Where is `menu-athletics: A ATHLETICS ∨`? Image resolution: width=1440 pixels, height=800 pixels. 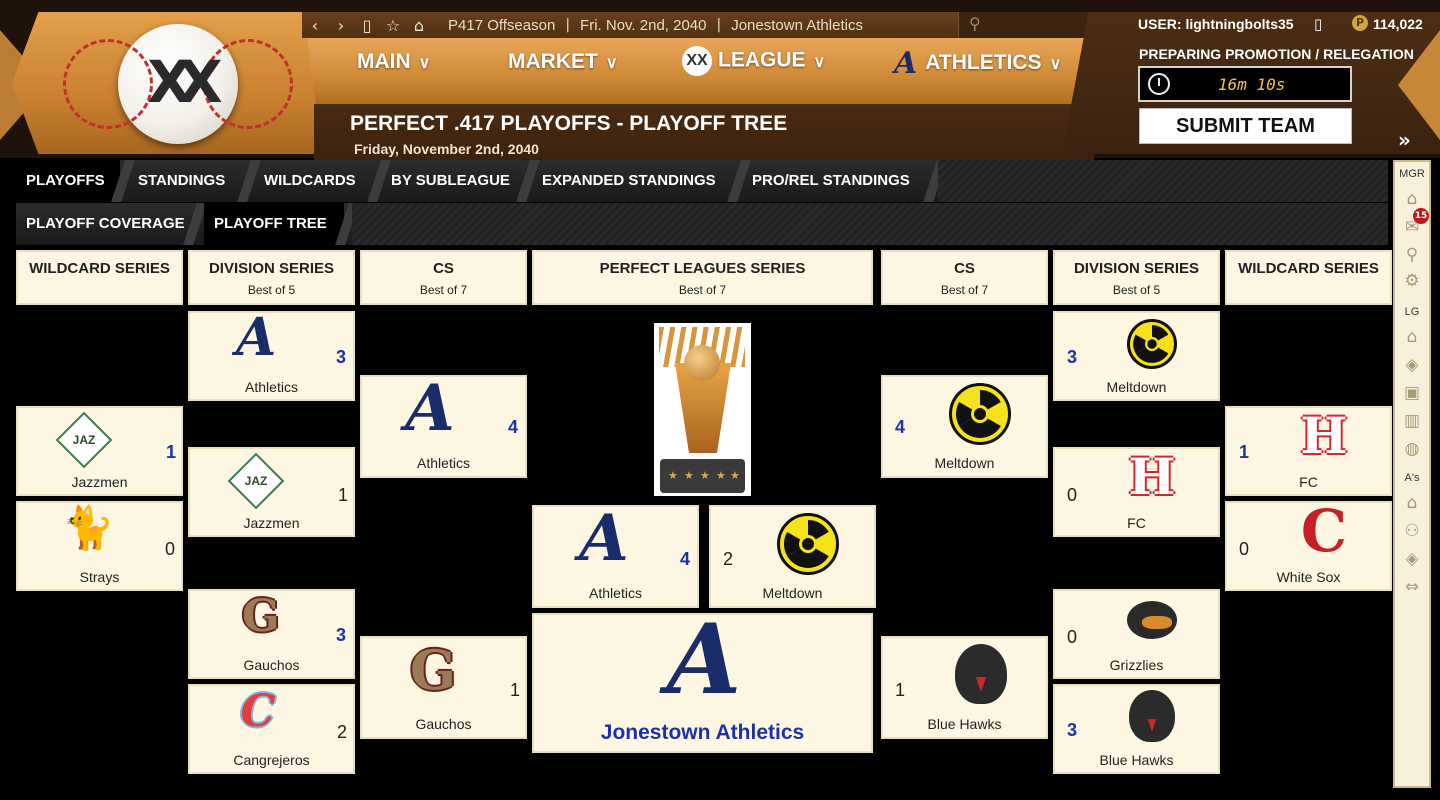 menu-athletics: A ATHLETICS ∨ is located at coordinates (977, 63).